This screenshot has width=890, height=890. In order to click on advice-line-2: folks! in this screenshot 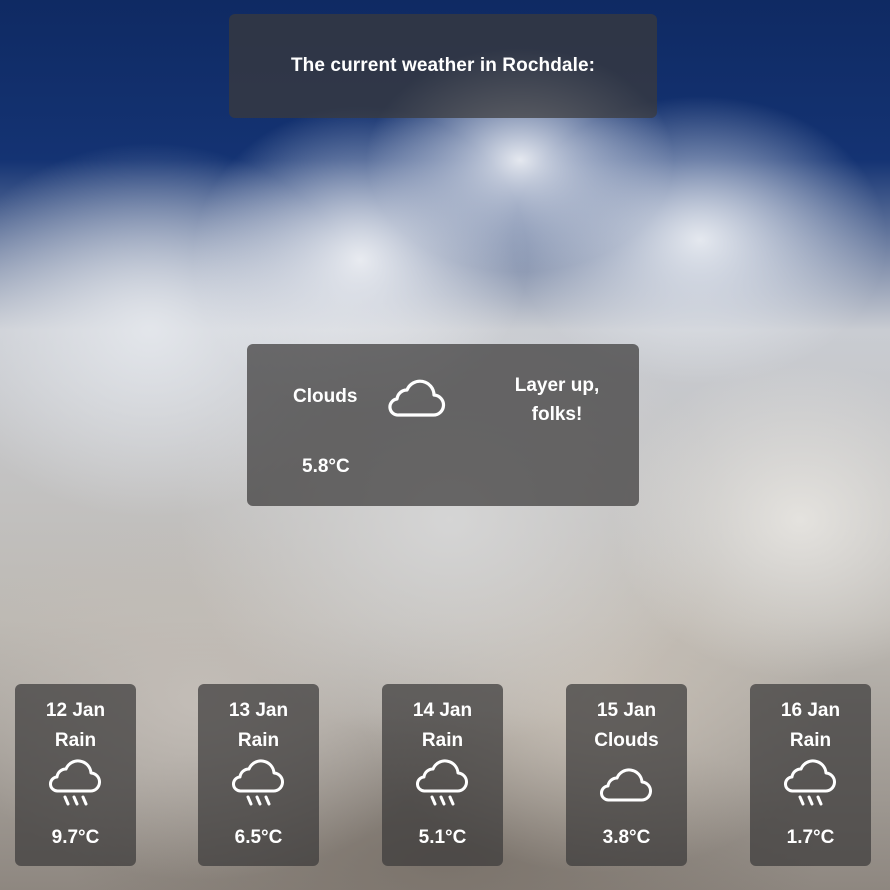, I will do `click(557, 414)`.